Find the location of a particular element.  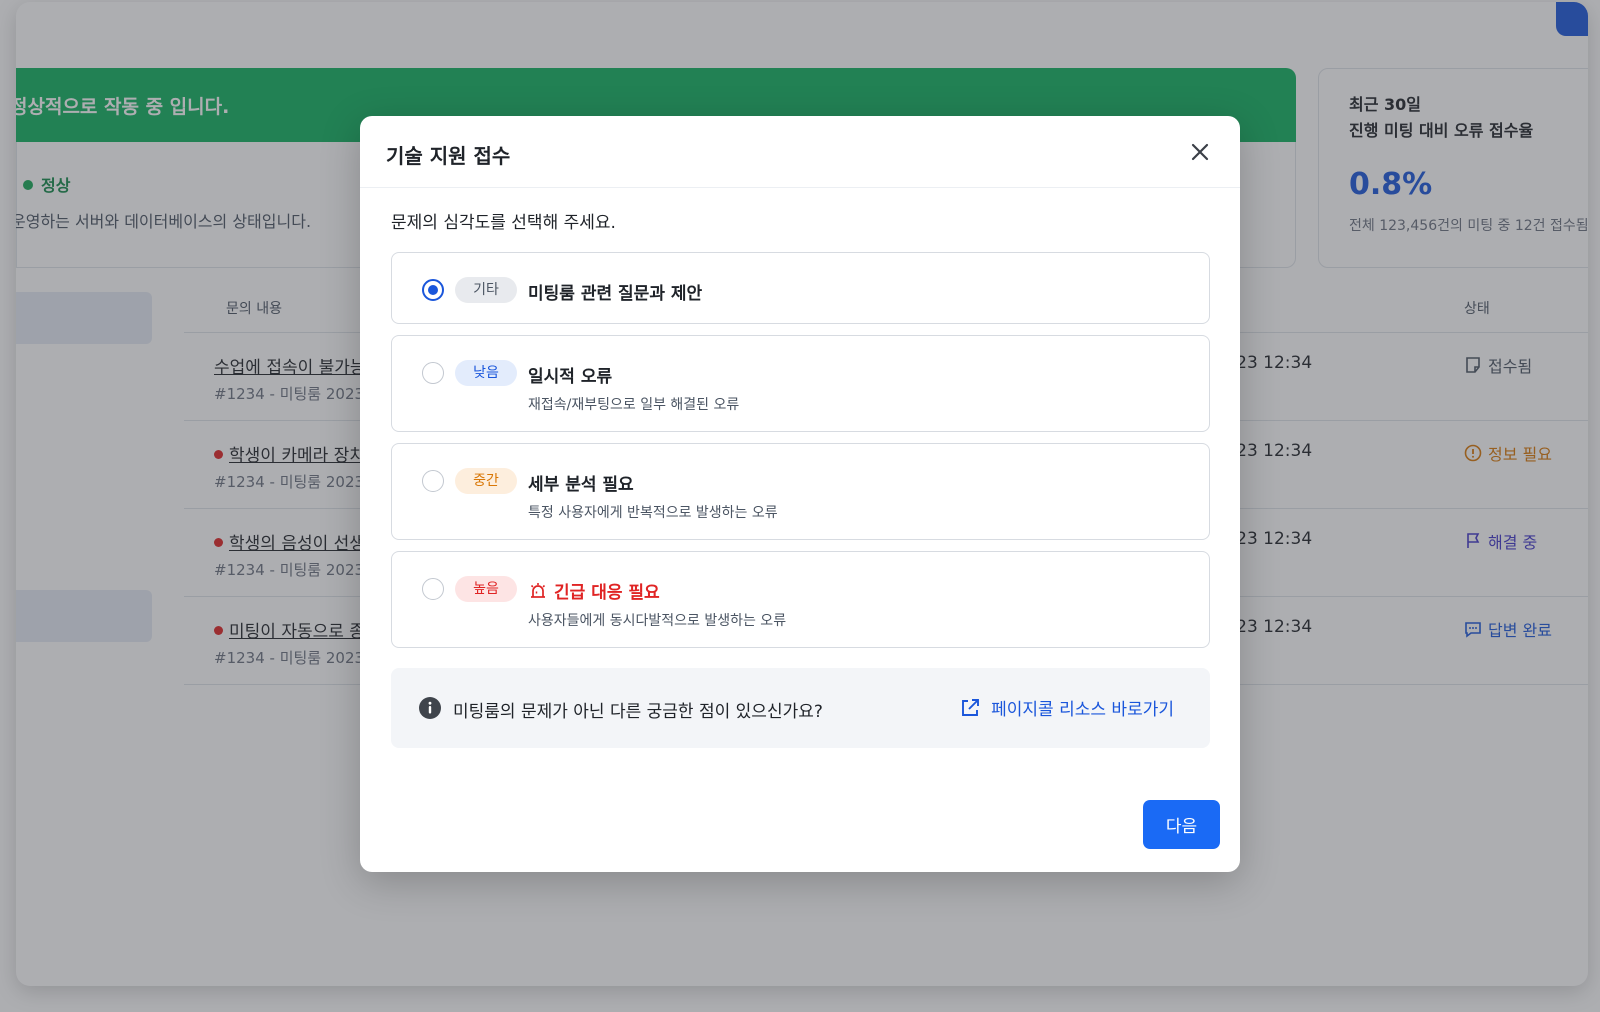

severity-option-medium: 중간 세부 분석 필요 특정 사용자에게 반복적으로 발생하는 오류 is located at coordinates (800, 491).